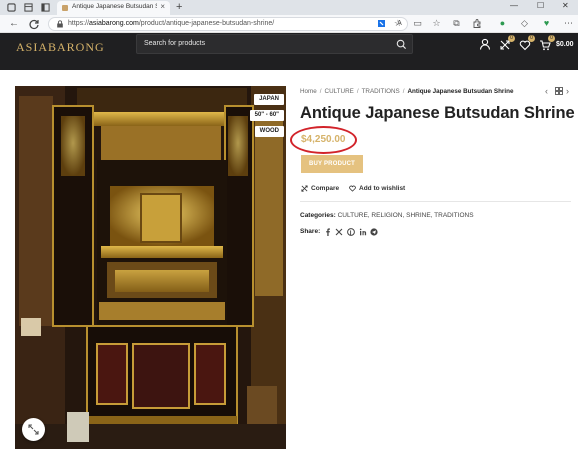 The image size is (578, 450). What do you see at coordinates (567, 91) in the screenshot?
I see `next-product-icon: ›` at bounding box center [567, 91].